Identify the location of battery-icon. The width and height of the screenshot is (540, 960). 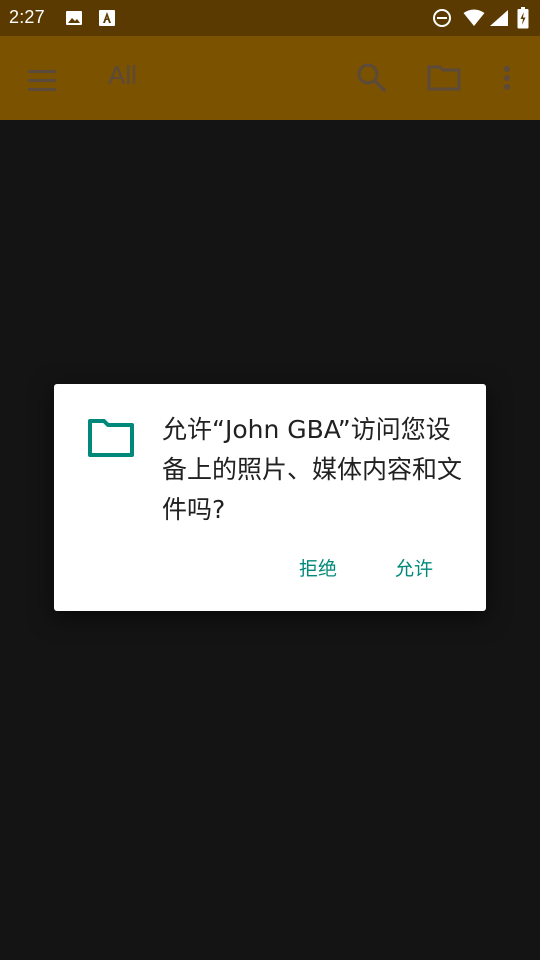
(523, 18).